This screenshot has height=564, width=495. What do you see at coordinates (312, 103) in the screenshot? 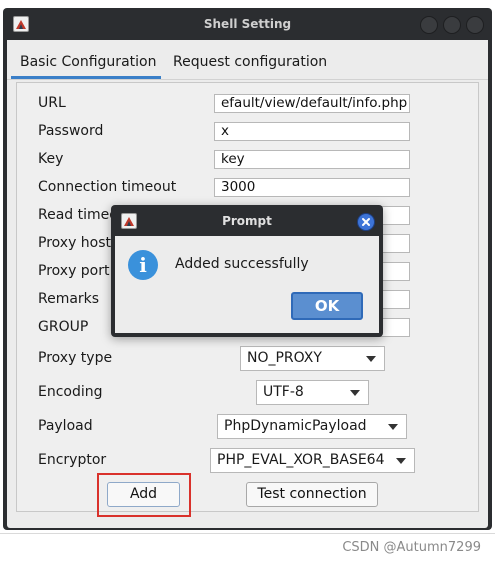
I see `url-field: efault/view/default/info.php` at bounding box center [312, 103].